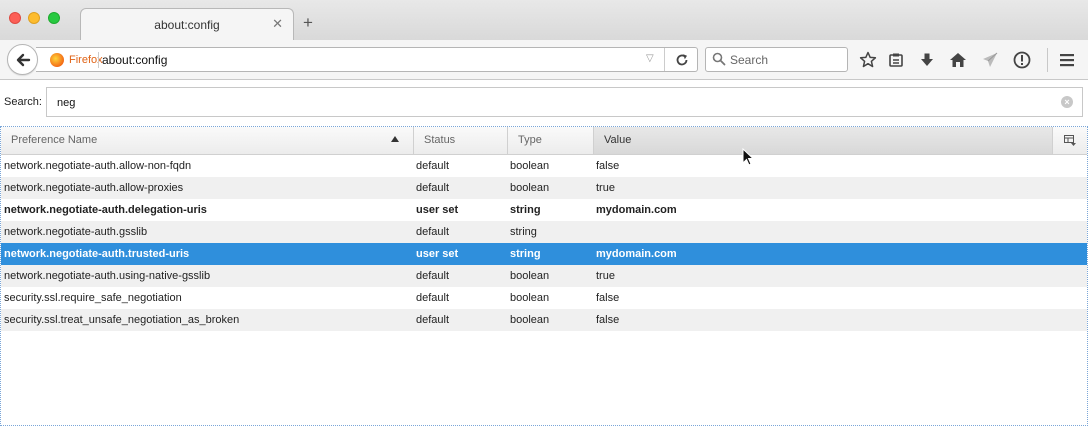 The height and width of the screenshot is (426, 1088). What do you see at coordinates (98, 166) in the screenshot?
I see `pref-name: network.negotiate-auth.allow-non-fqdn` at bounding box center [98, 166].